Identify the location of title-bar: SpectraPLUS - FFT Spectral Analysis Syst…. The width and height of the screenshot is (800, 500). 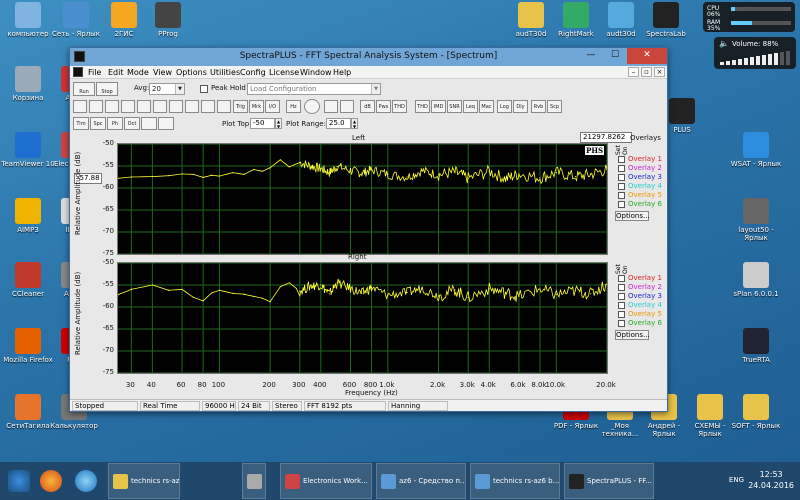
(368, 57).